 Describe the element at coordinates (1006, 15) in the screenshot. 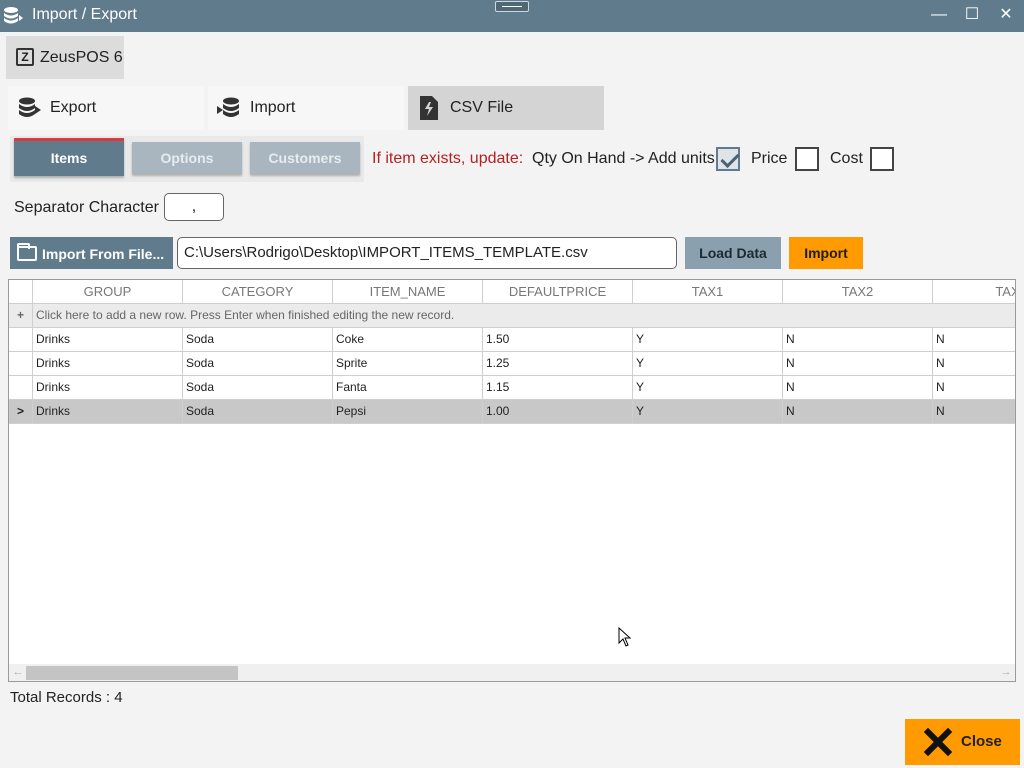

I see `close-window-button: ✕` at that location.